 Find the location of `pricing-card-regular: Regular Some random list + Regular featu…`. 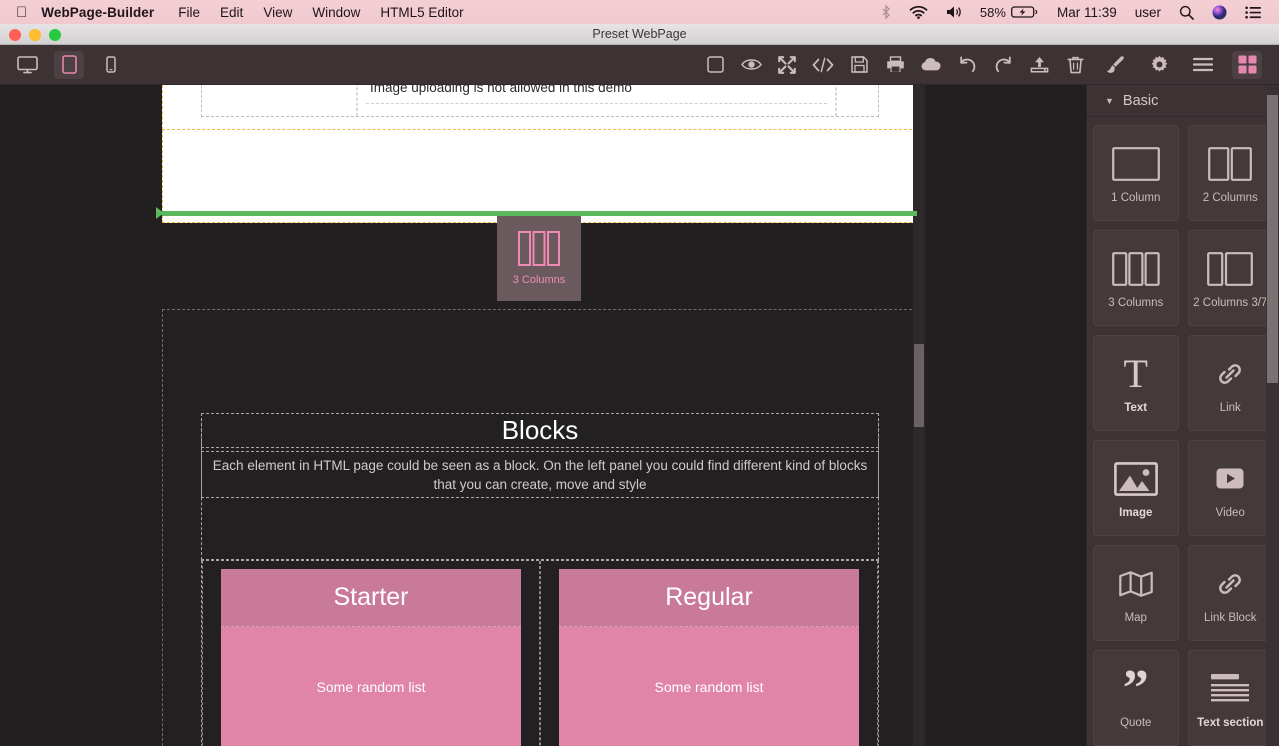

pricing-card-regular: Regular Some random list + Regular featu… is located at coordinates (709, 657).